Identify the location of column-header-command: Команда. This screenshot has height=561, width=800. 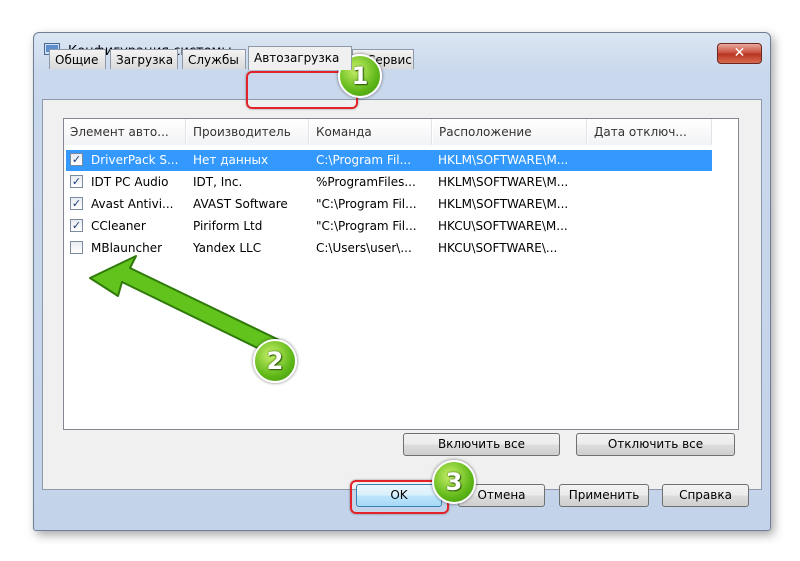
(371, 132).